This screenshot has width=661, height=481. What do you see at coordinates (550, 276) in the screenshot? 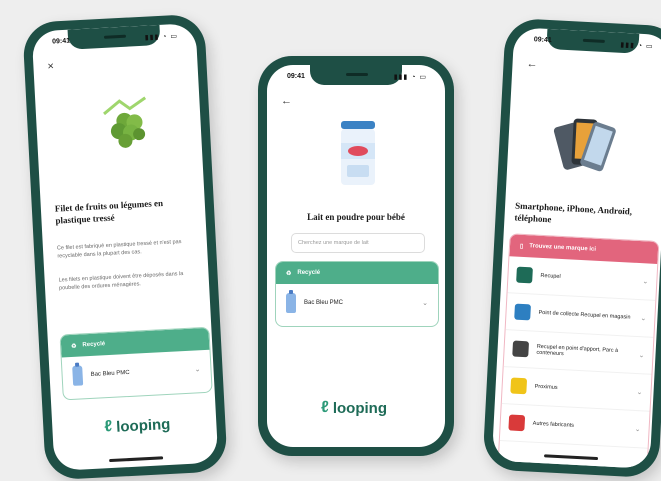
I see `brand-label: Recupel` at bounding box center [550, 276].